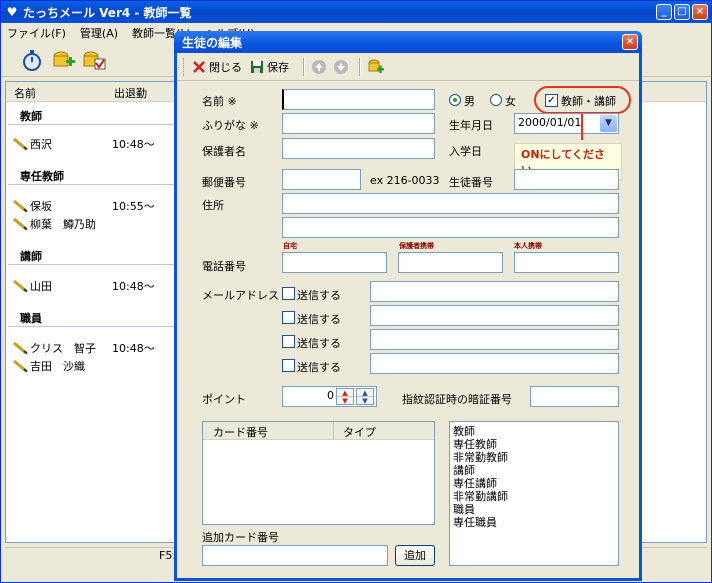 Image resolution: width=712 pixels, height=583 pixels. Describe the element at coordinates (682, 12) in the screenshot. I see `maximize-button: □` at that location.